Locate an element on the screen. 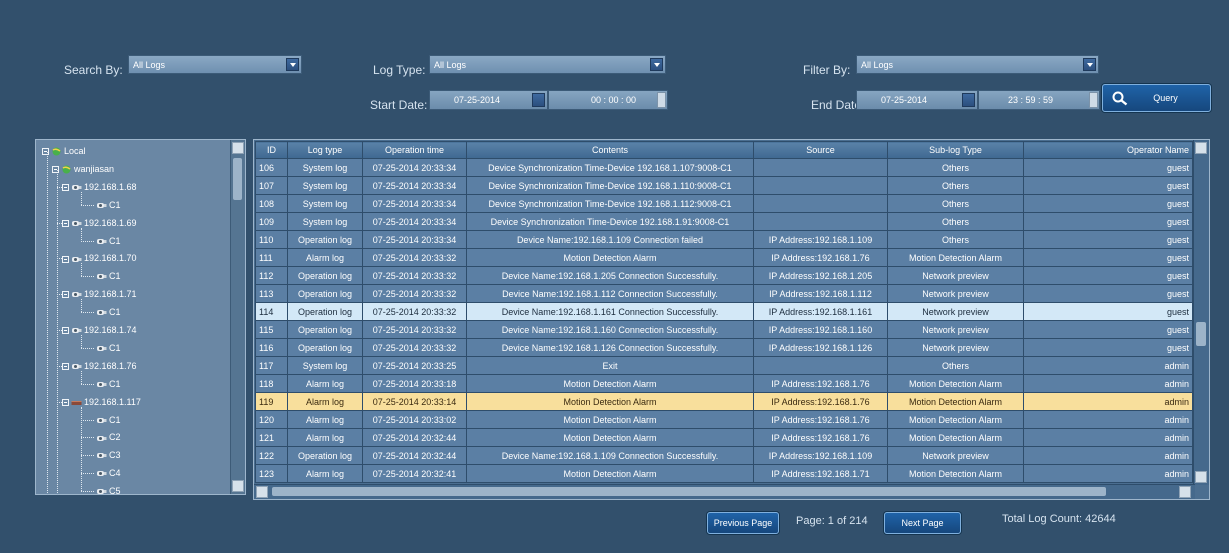  column-header: ID is located at coordinates (271, 150).